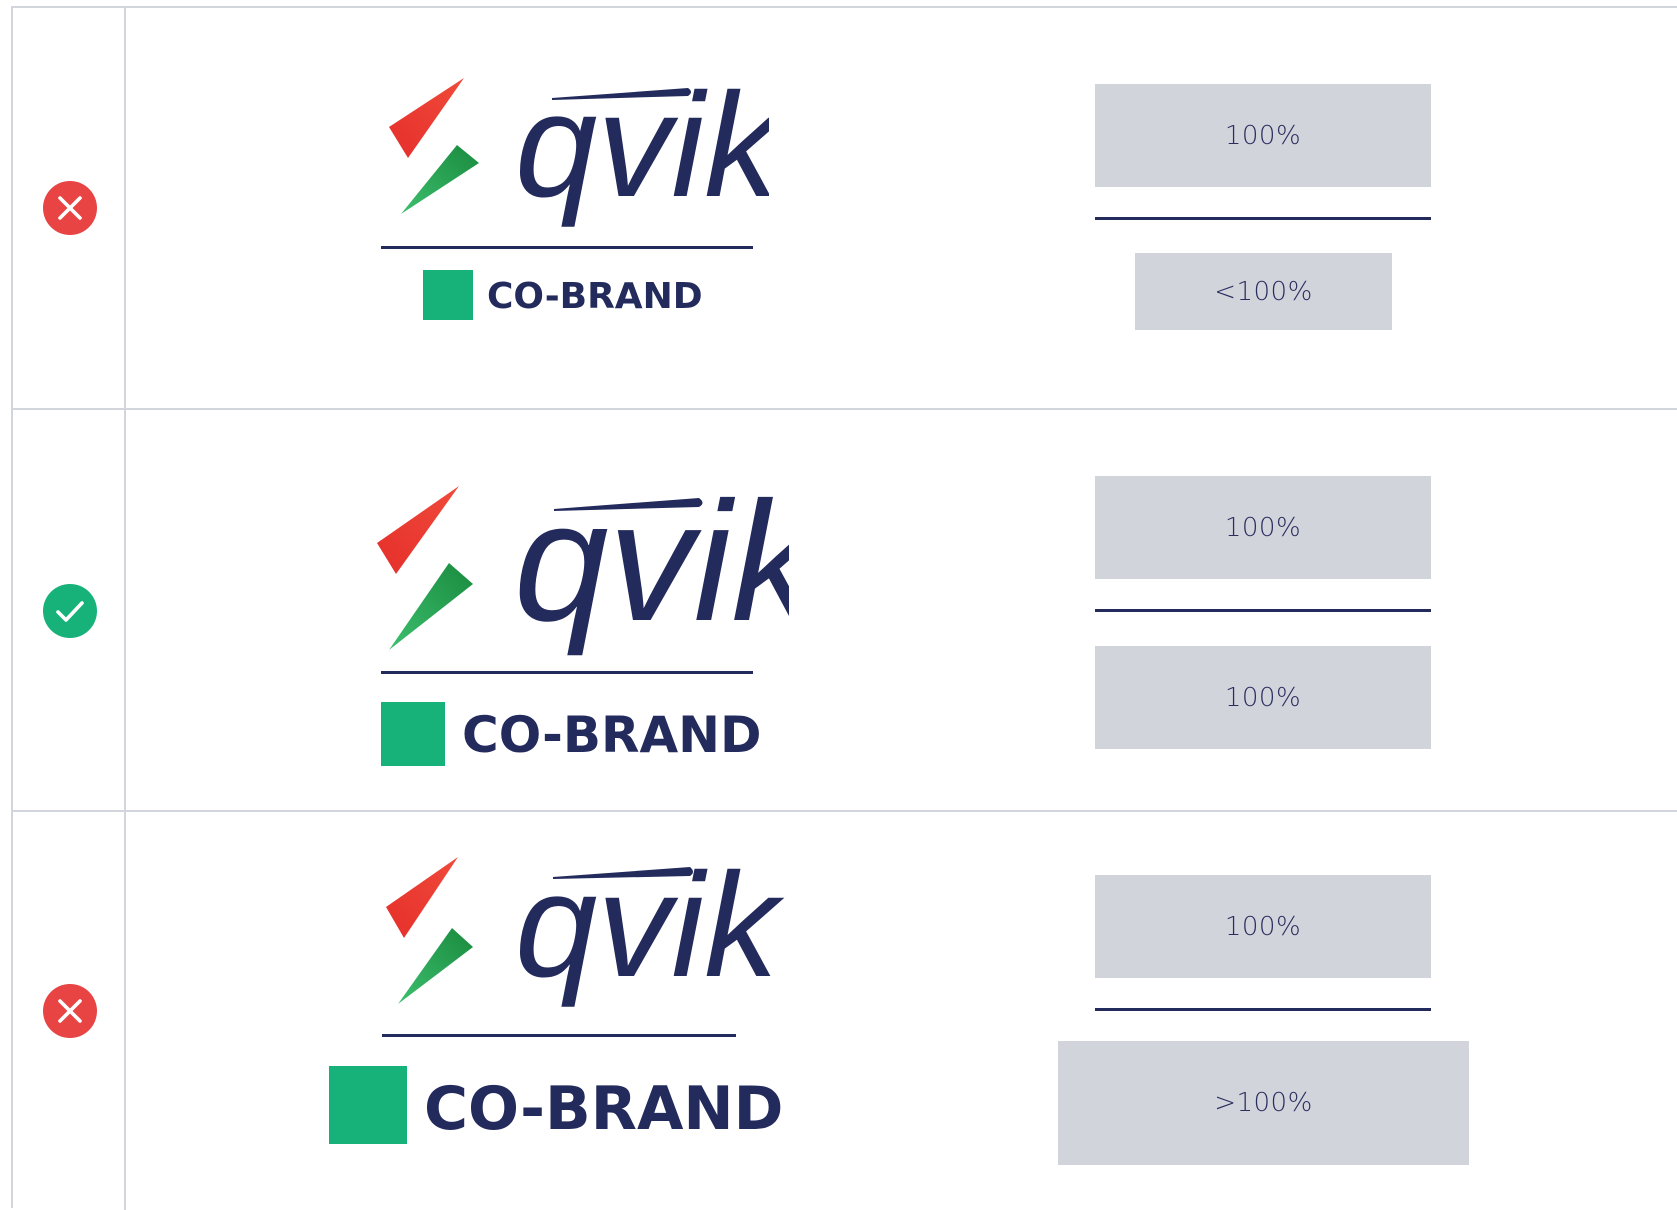 This screenshot has height=1210, width=1677. Describe the element at coordinates (1263, 291) in the screenshot. I see `bottom-bar: <100%` at that location.